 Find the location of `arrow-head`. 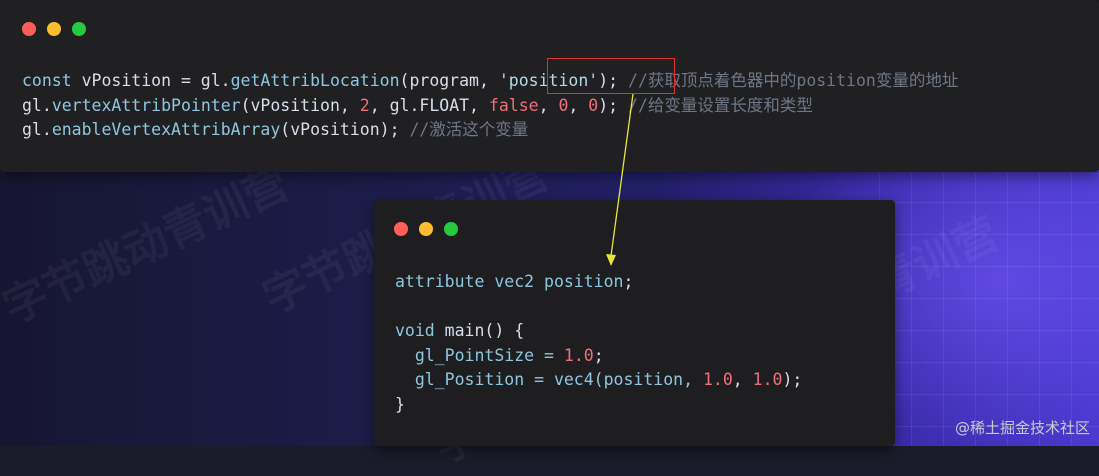

arrow-head is located at coordinates (611, 260).